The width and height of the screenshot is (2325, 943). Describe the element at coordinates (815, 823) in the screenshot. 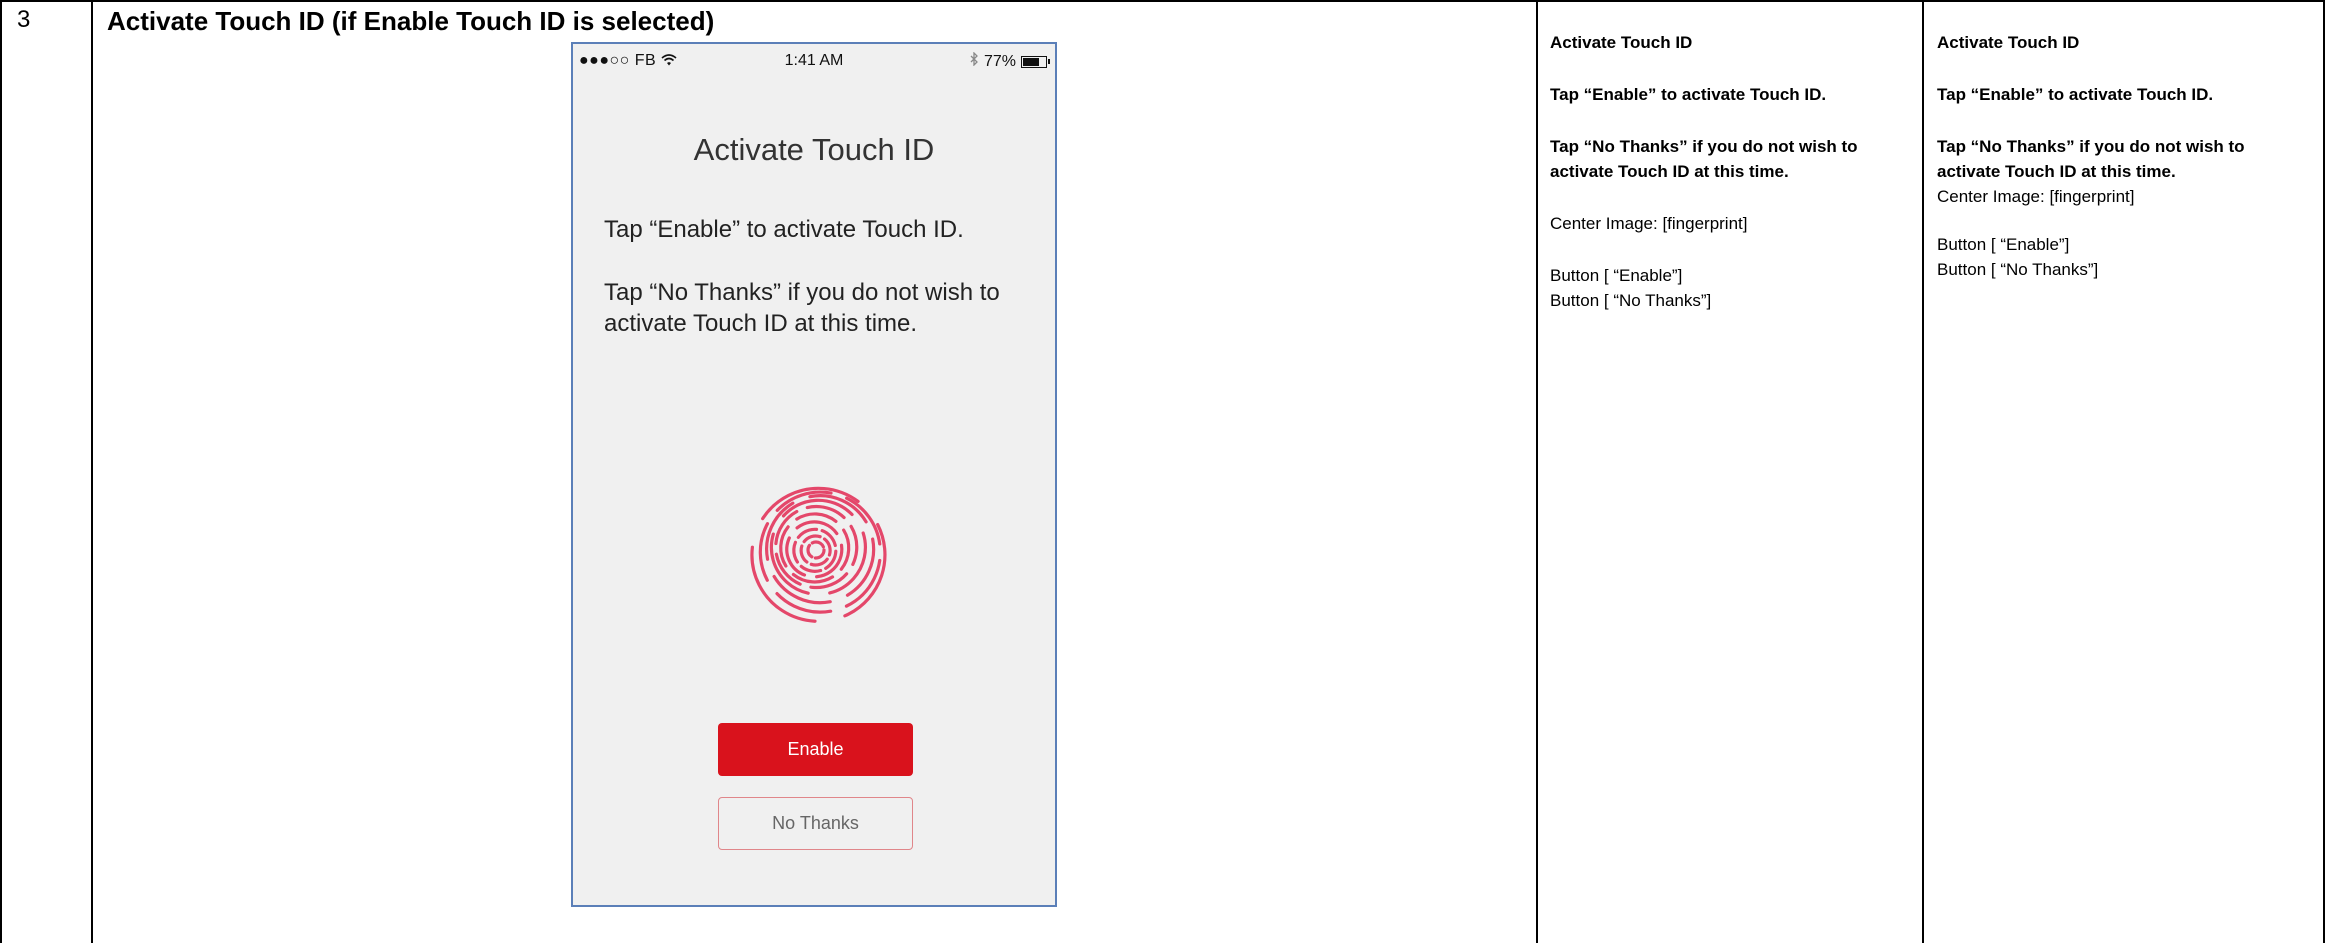

I see `no-thanks-button: No Thanks` at that location.